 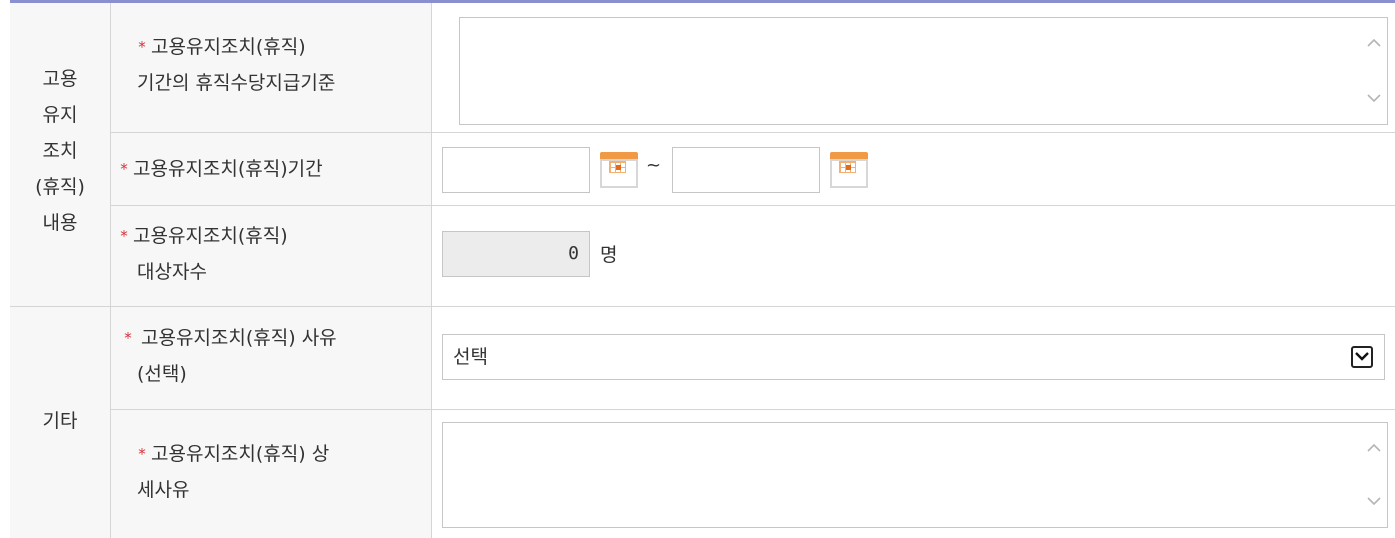 I want to click on section-label-line: 고용, so click(x=60, y=79).